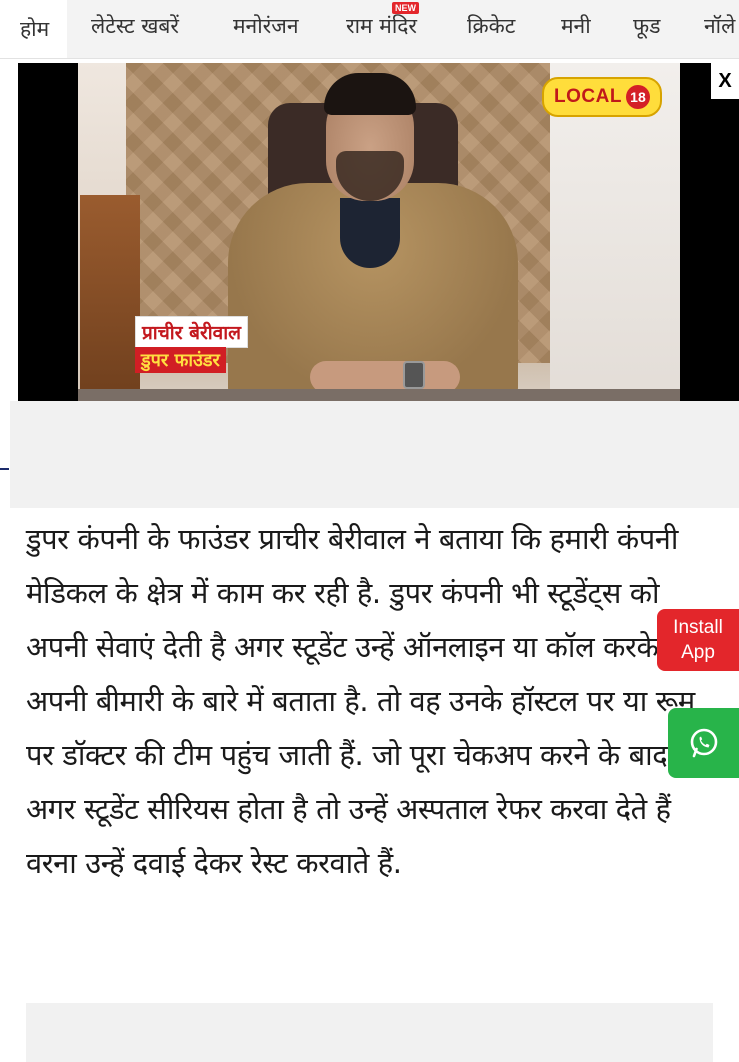 The height and width of the screenshot is (1062, 739). Describe the element at coordinates (180, 360) in the screenshot. I see `caption-role: डुपर फाउंडर` at that location.